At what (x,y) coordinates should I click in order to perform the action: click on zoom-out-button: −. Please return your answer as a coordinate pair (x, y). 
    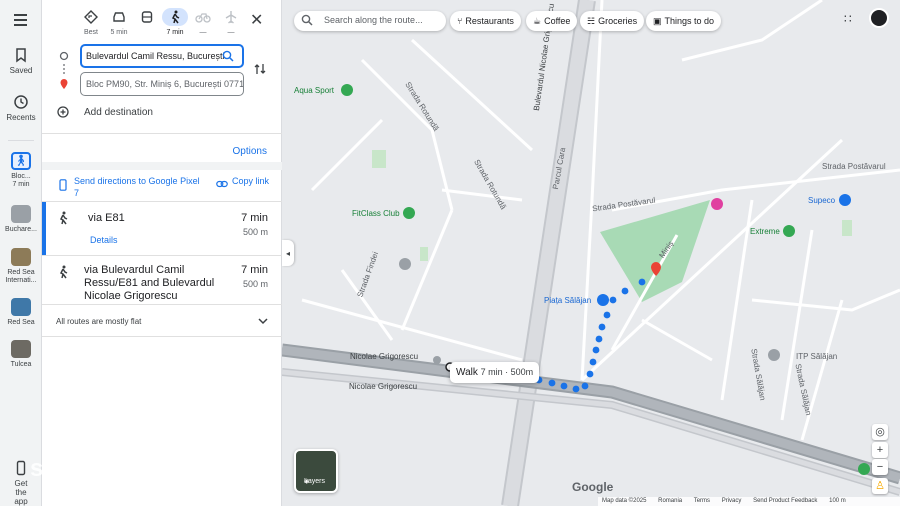
    Looking at the image, I should click on (880, 467).